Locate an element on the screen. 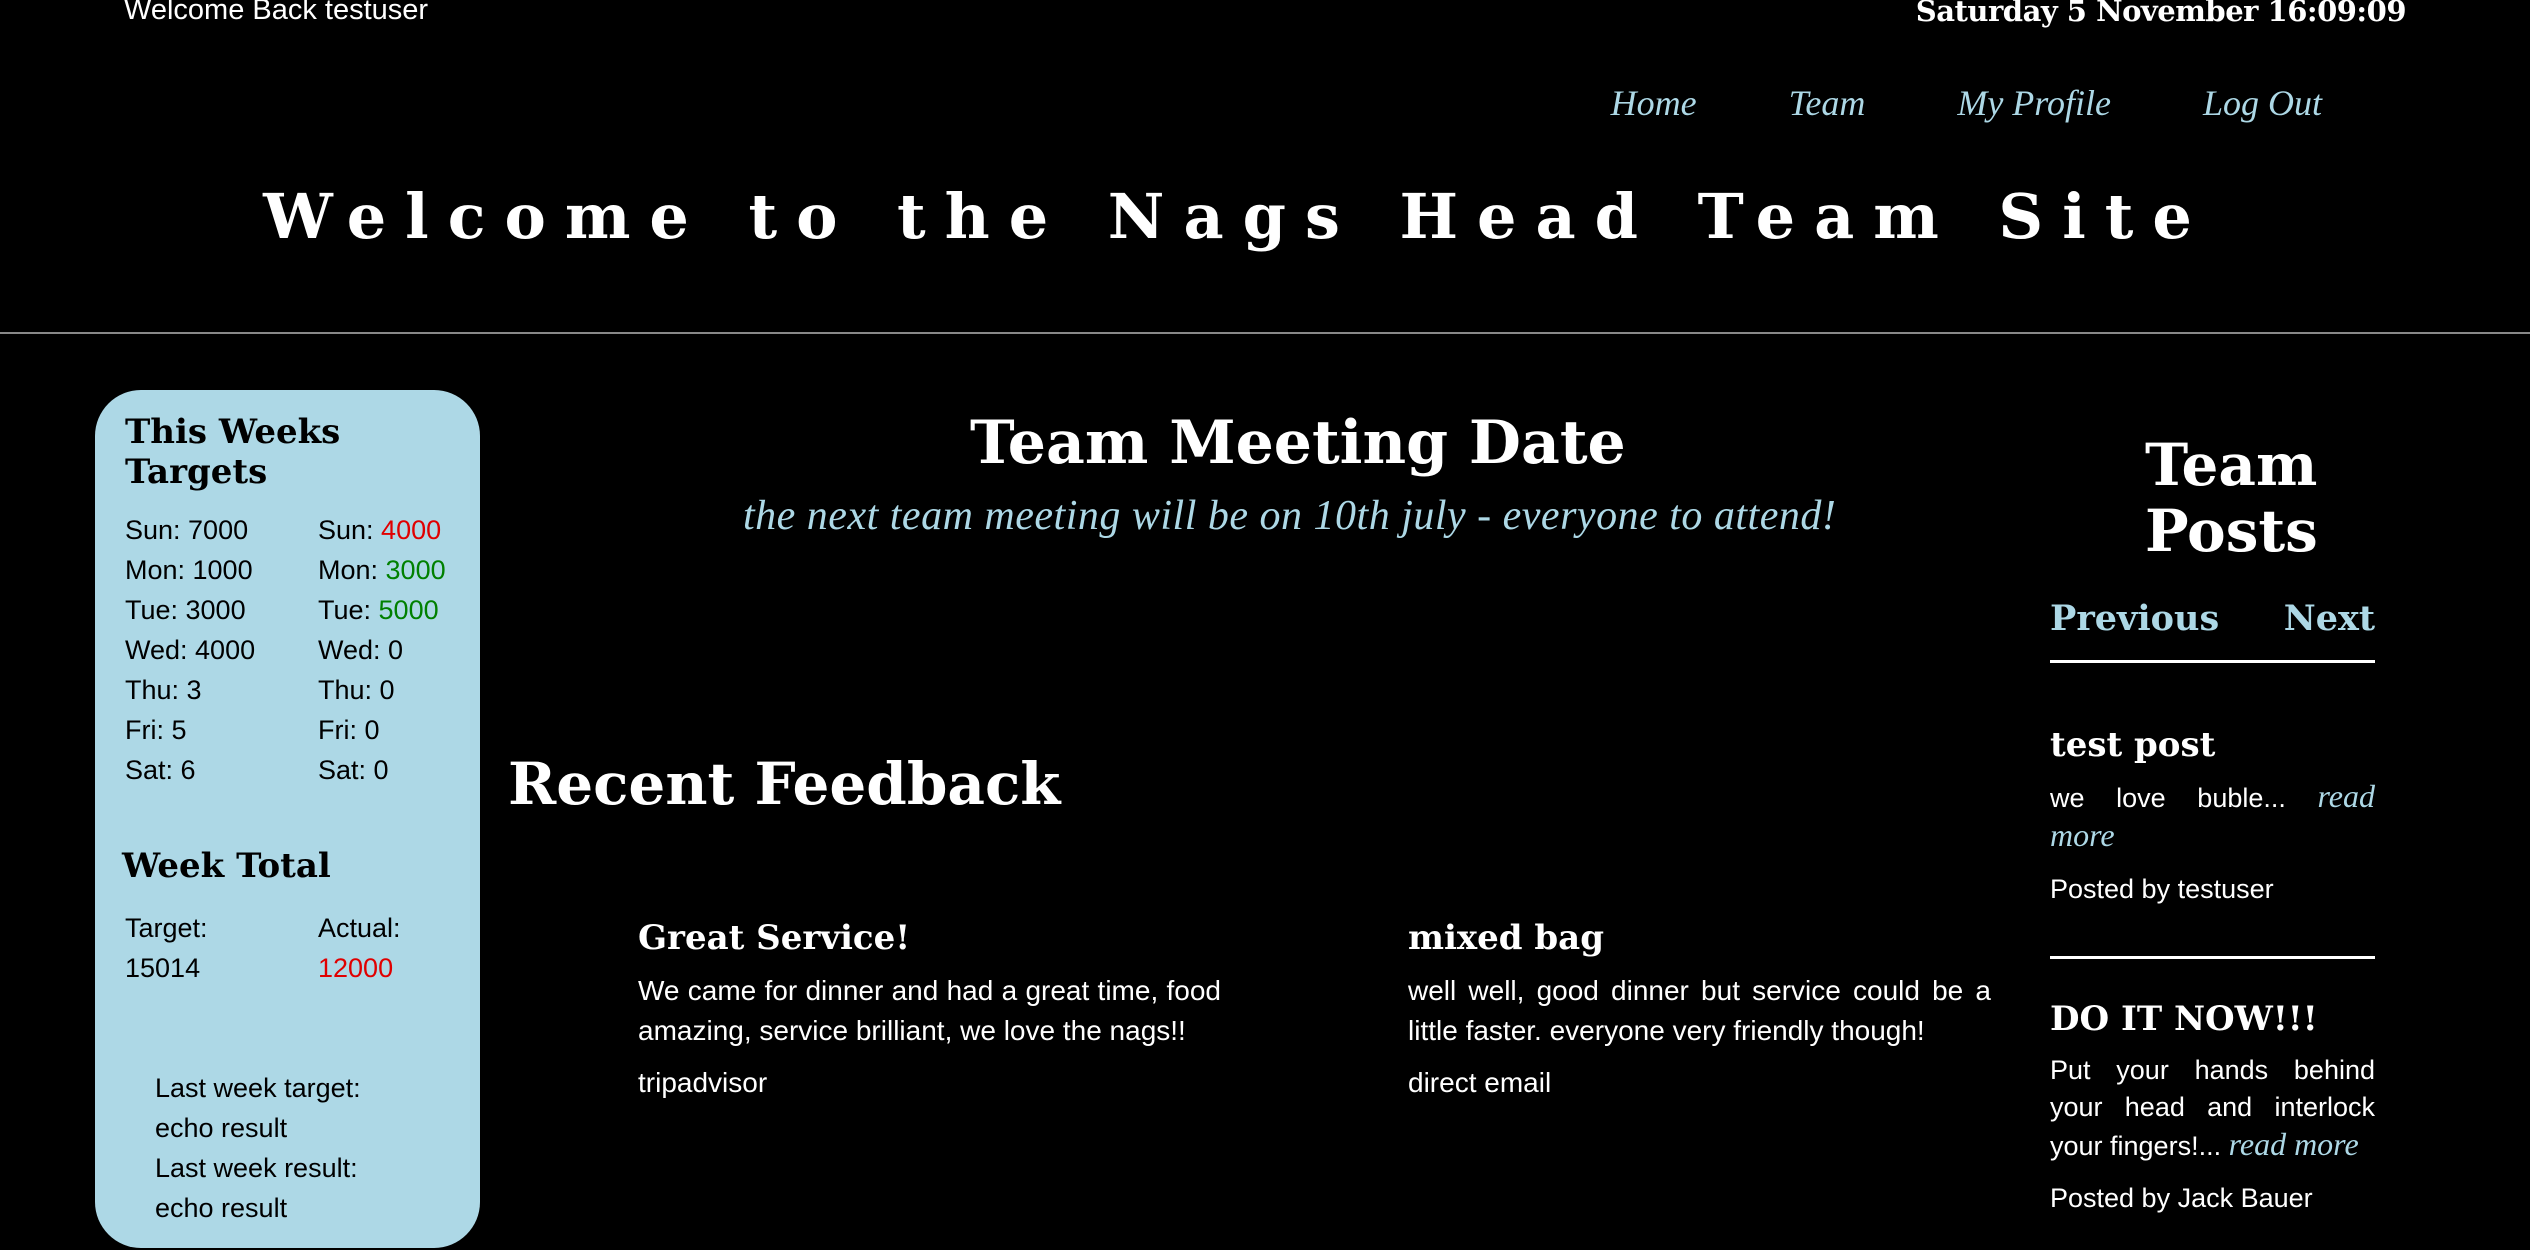  actual-day: Mon: 3000 is located at coordinates (382, 570).